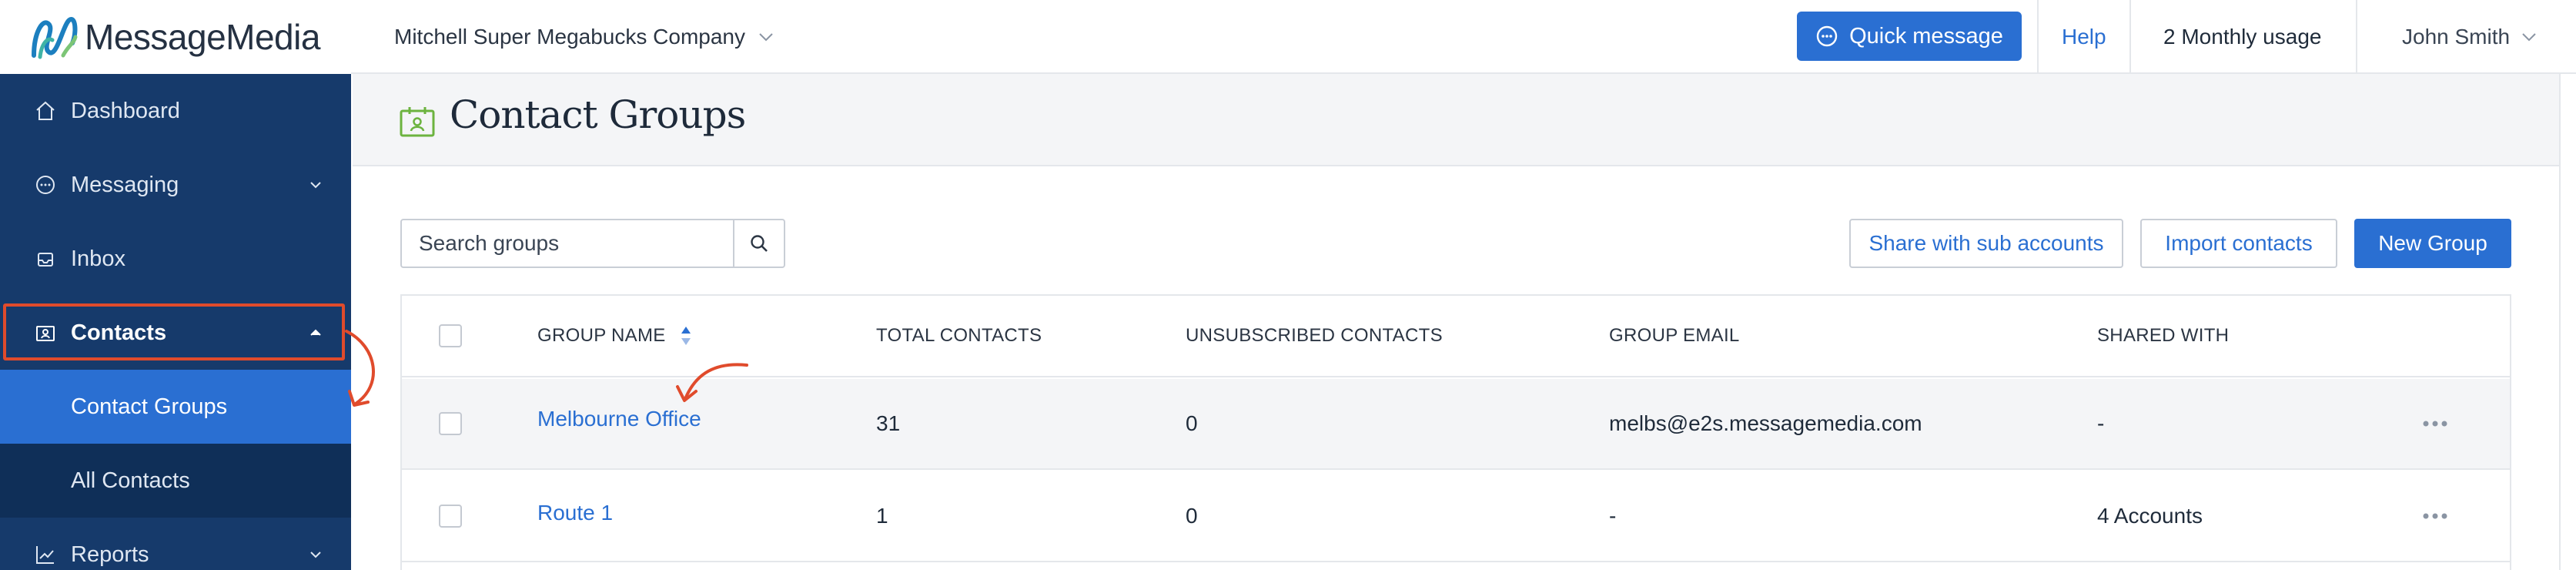 Image resolution: width=2576 pixels, height=570 pixels. Describe the element at coordinates (55, 37) in the screenshot. I see `messagemedia-logo-icon` at that location.